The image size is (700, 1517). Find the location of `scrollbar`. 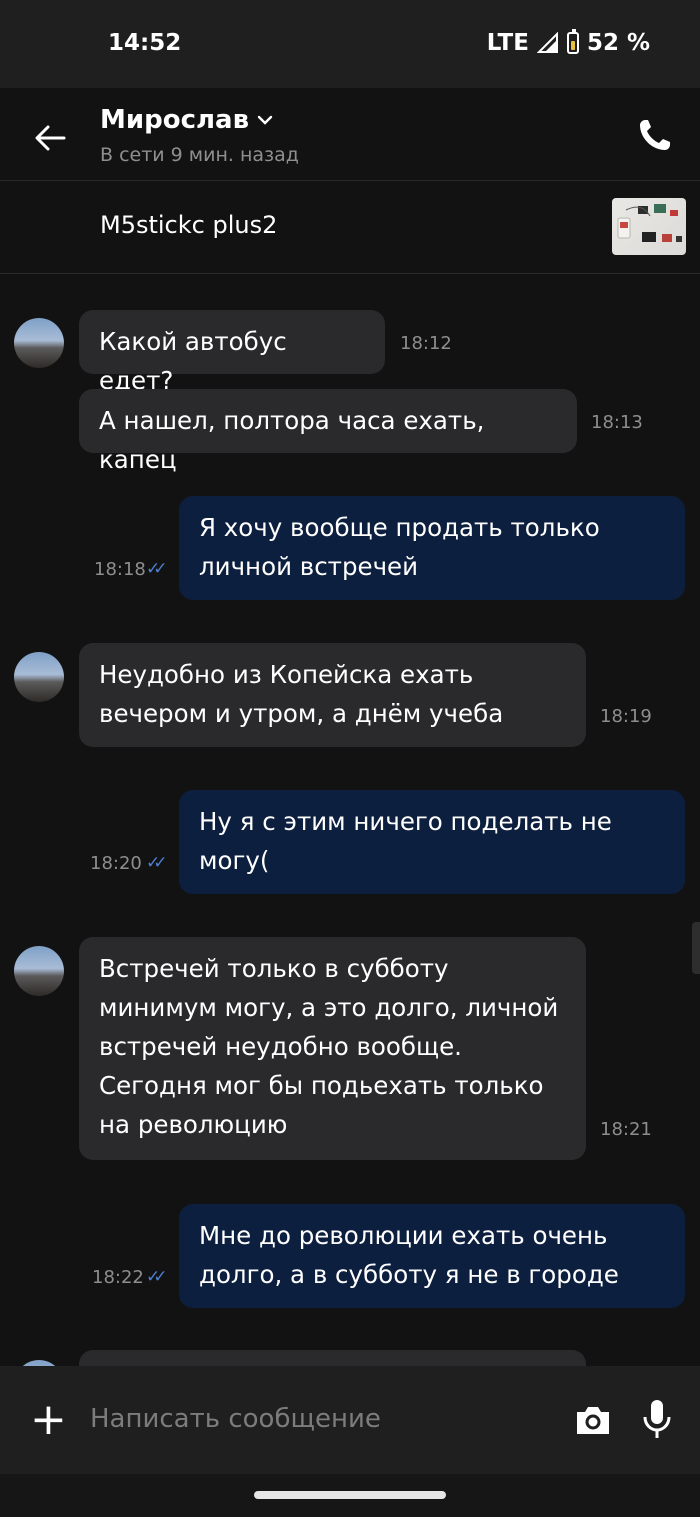

scrollbar is located at coordinates (696, 948).